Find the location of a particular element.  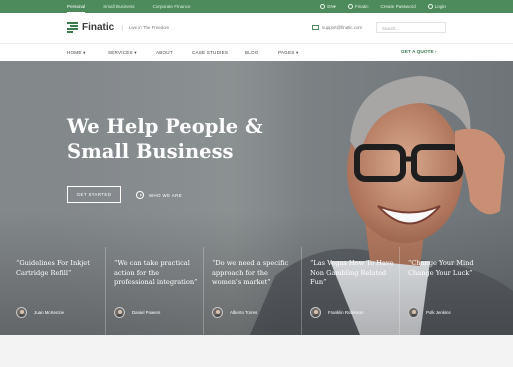

map-pin-icon is located at coordinates (350, 6).